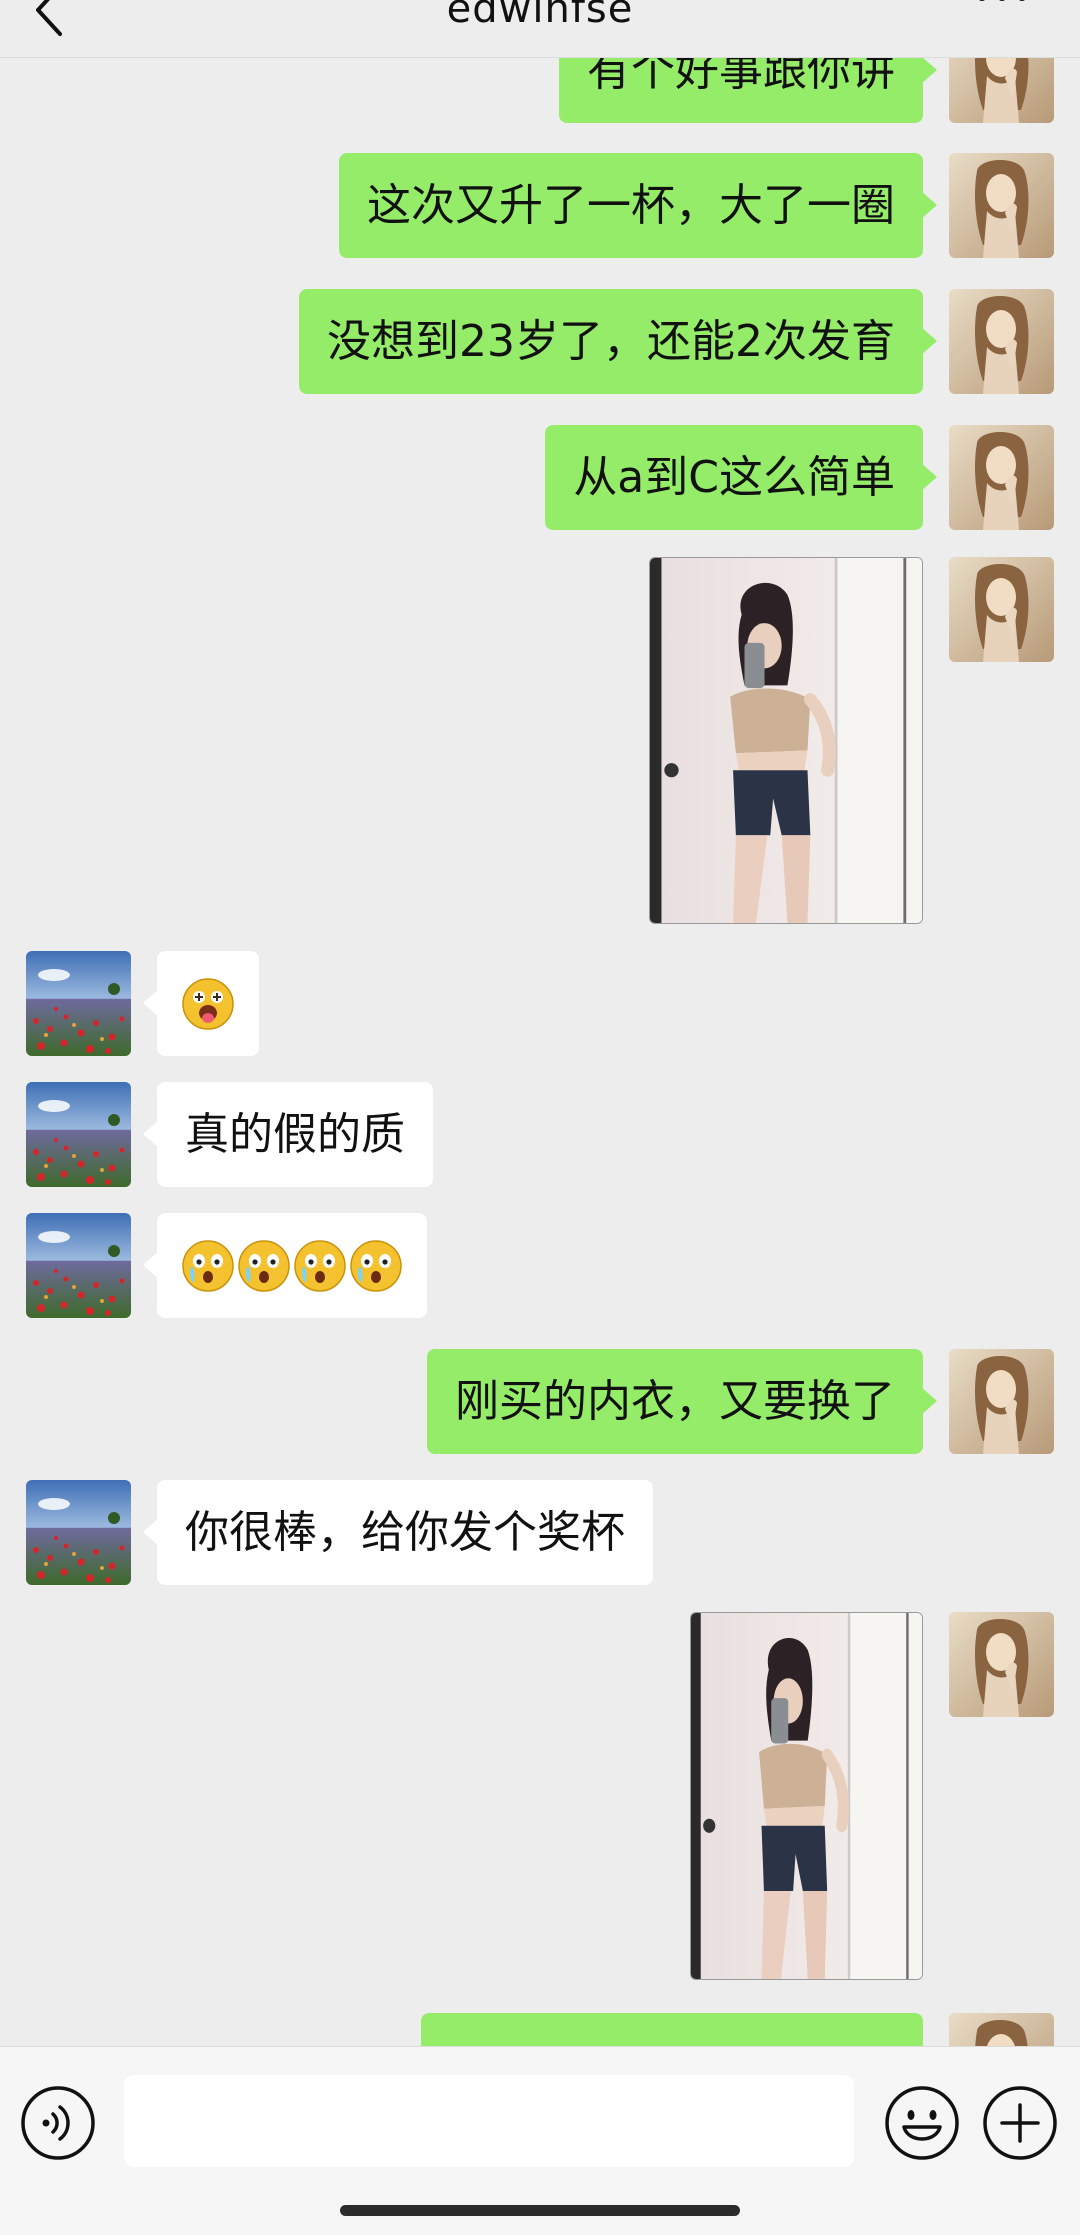 Image resolution: width=1080 pixels, height=2235 pixels. Describe the element at coordinates (540, 16) in the screenshot. I see `chat-title: edwinfse` at that location.